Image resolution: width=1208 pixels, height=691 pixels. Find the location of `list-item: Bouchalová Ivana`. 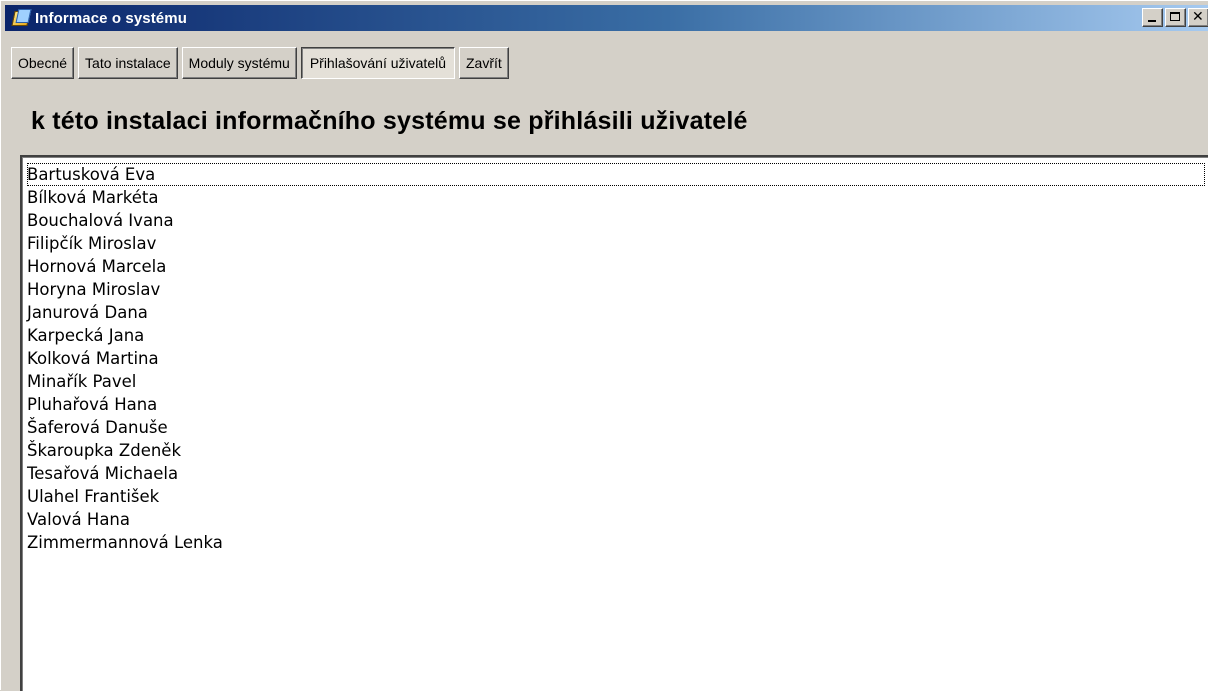

list-item: Bouchalová Ivana is located at coordinates (617, 220).